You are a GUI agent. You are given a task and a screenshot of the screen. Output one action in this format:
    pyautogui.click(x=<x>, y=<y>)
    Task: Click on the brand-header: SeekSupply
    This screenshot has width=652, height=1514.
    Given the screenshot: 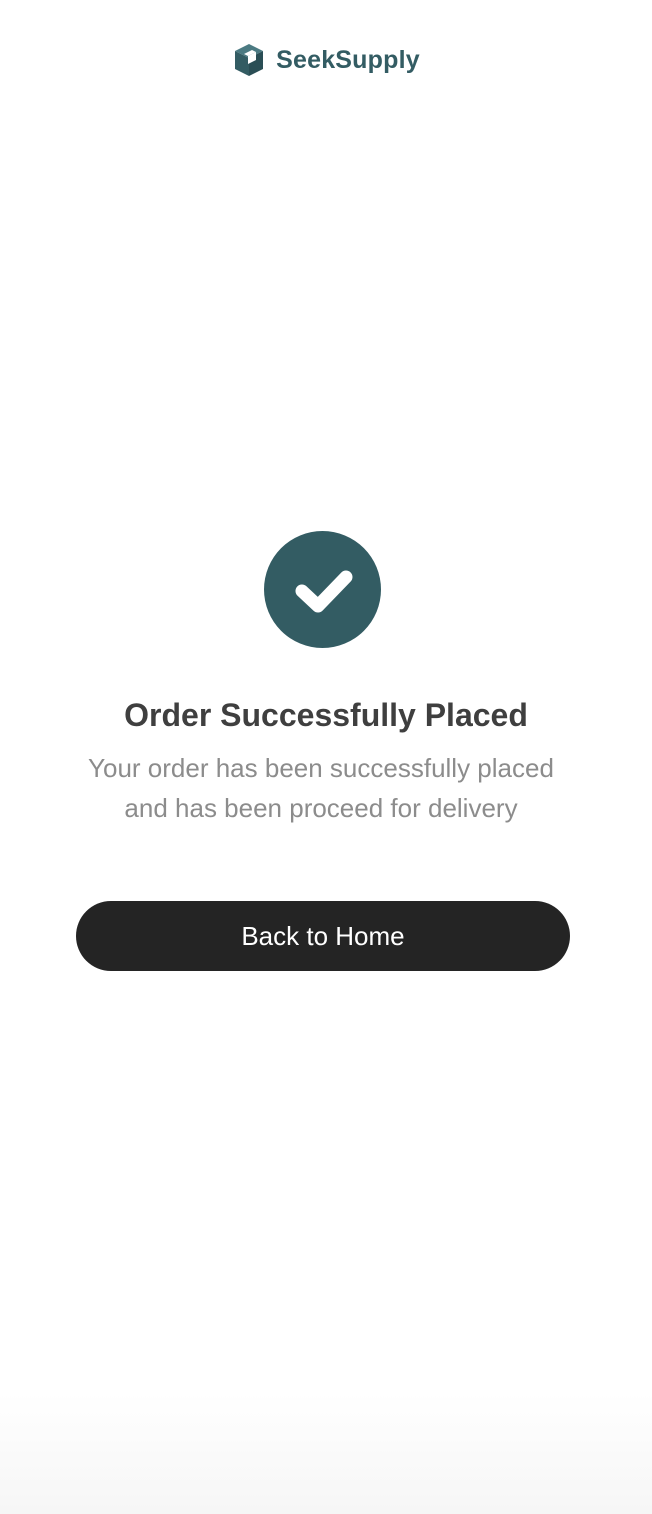 What is the action you would take?
    pyautogui.click(x=326, y=60)
    